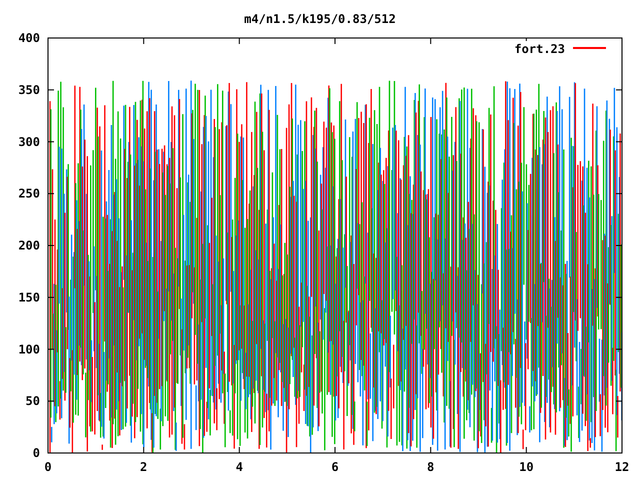 The width and height of the screenshot is (640, 480). Describe the element at coordinates (29, 89) in the screenshot. I see `y-tick-label: 350` at that location.